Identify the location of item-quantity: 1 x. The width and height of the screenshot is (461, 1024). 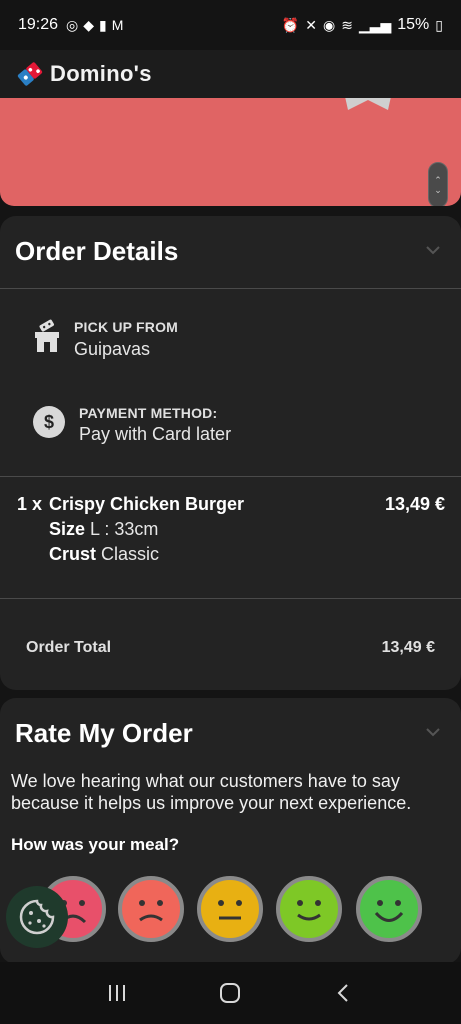
(30, 504).